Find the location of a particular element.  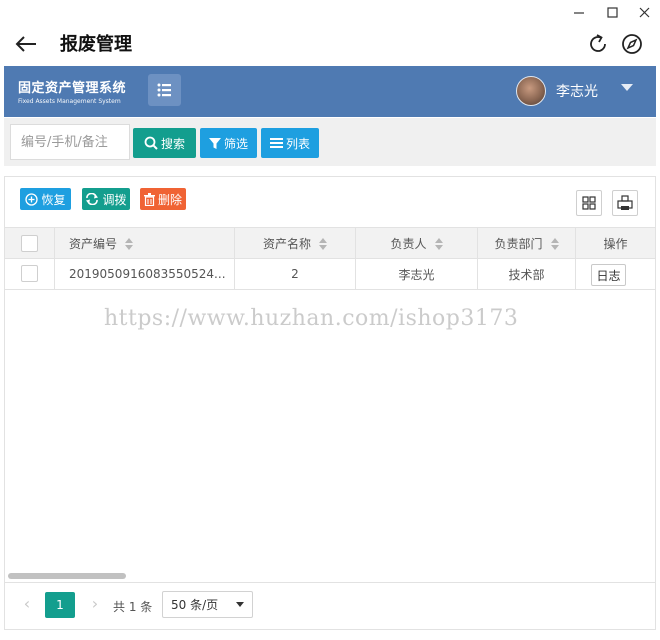

search-button-label: 搜索 is located at coordinates (172, 143).